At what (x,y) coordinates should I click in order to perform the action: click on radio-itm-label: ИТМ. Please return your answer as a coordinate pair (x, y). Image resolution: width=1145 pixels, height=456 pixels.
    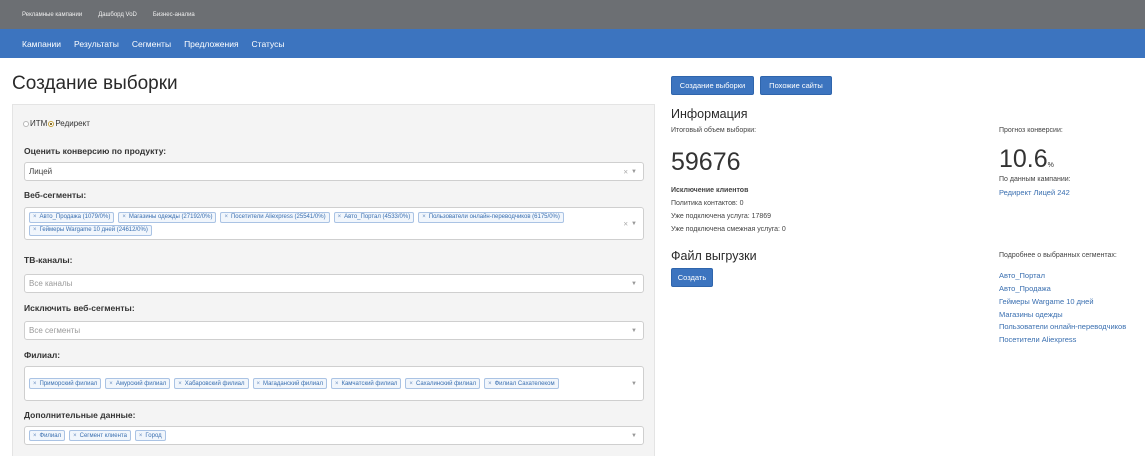
    Looking at the image, I should click on (39, 123).